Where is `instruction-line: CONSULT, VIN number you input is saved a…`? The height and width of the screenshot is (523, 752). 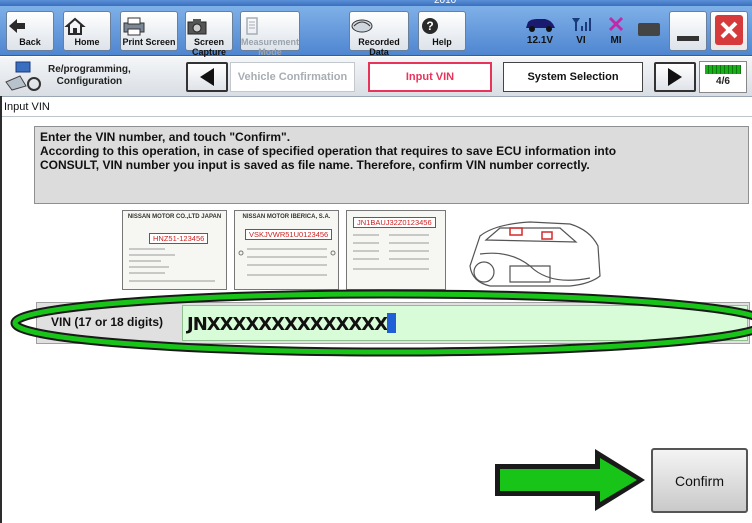
instruction-line: CONSULT, VIN number you input is saved a… is located at coordinates (315, 165).